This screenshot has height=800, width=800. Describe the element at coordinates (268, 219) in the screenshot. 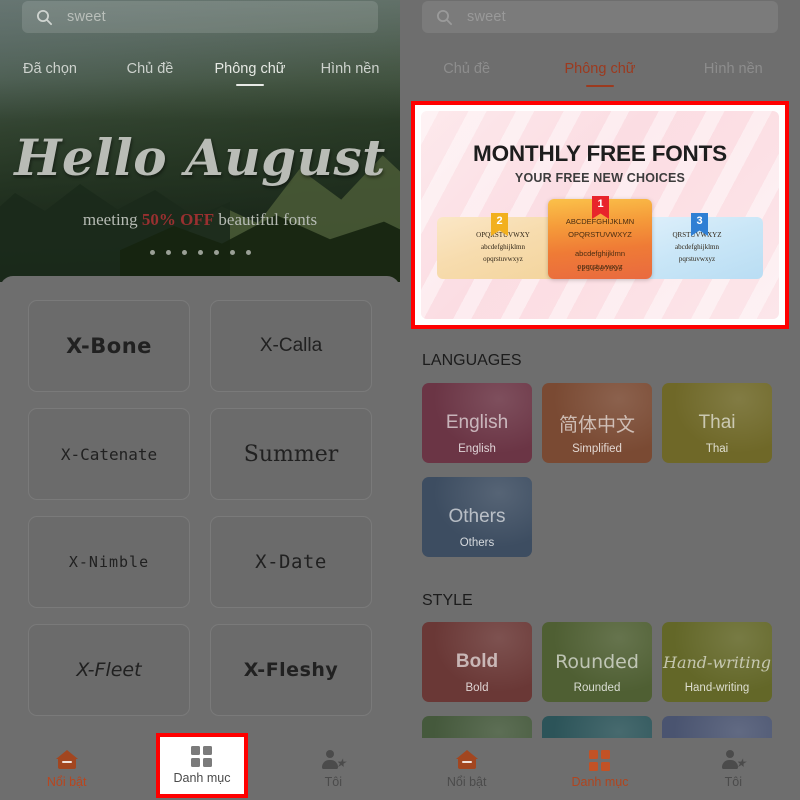

I see `hero-sub-after: beautiful fonts` at that location.